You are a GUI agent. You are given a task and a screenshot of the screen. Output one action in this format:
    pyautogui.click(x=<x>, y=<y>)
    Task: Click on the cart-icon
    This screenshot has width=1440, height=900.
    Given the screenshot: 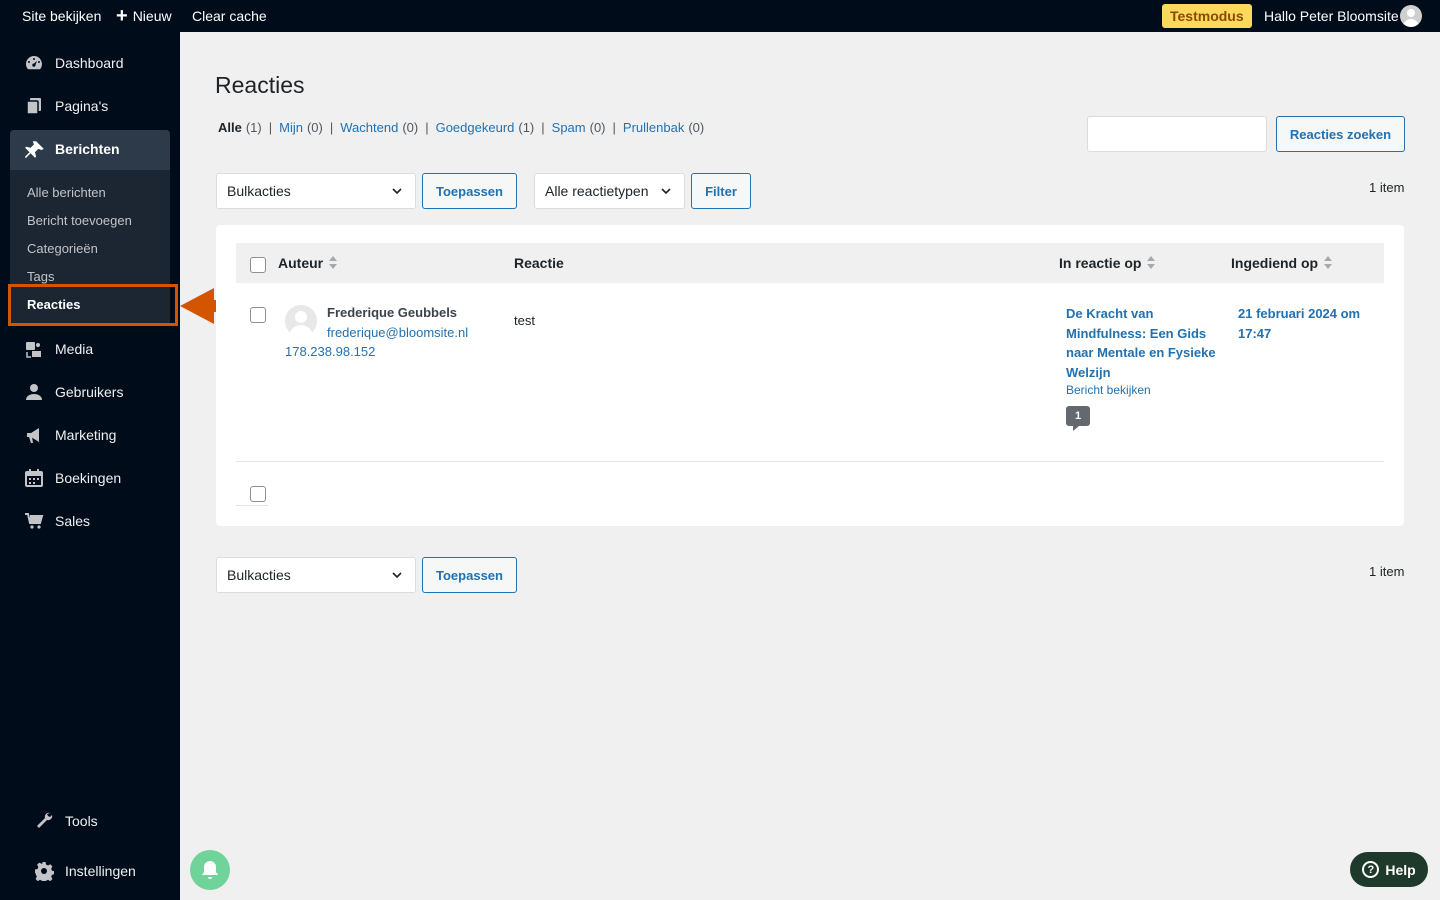 What is the action you would take?
    pyautogui.click(x=34, y=521)
    